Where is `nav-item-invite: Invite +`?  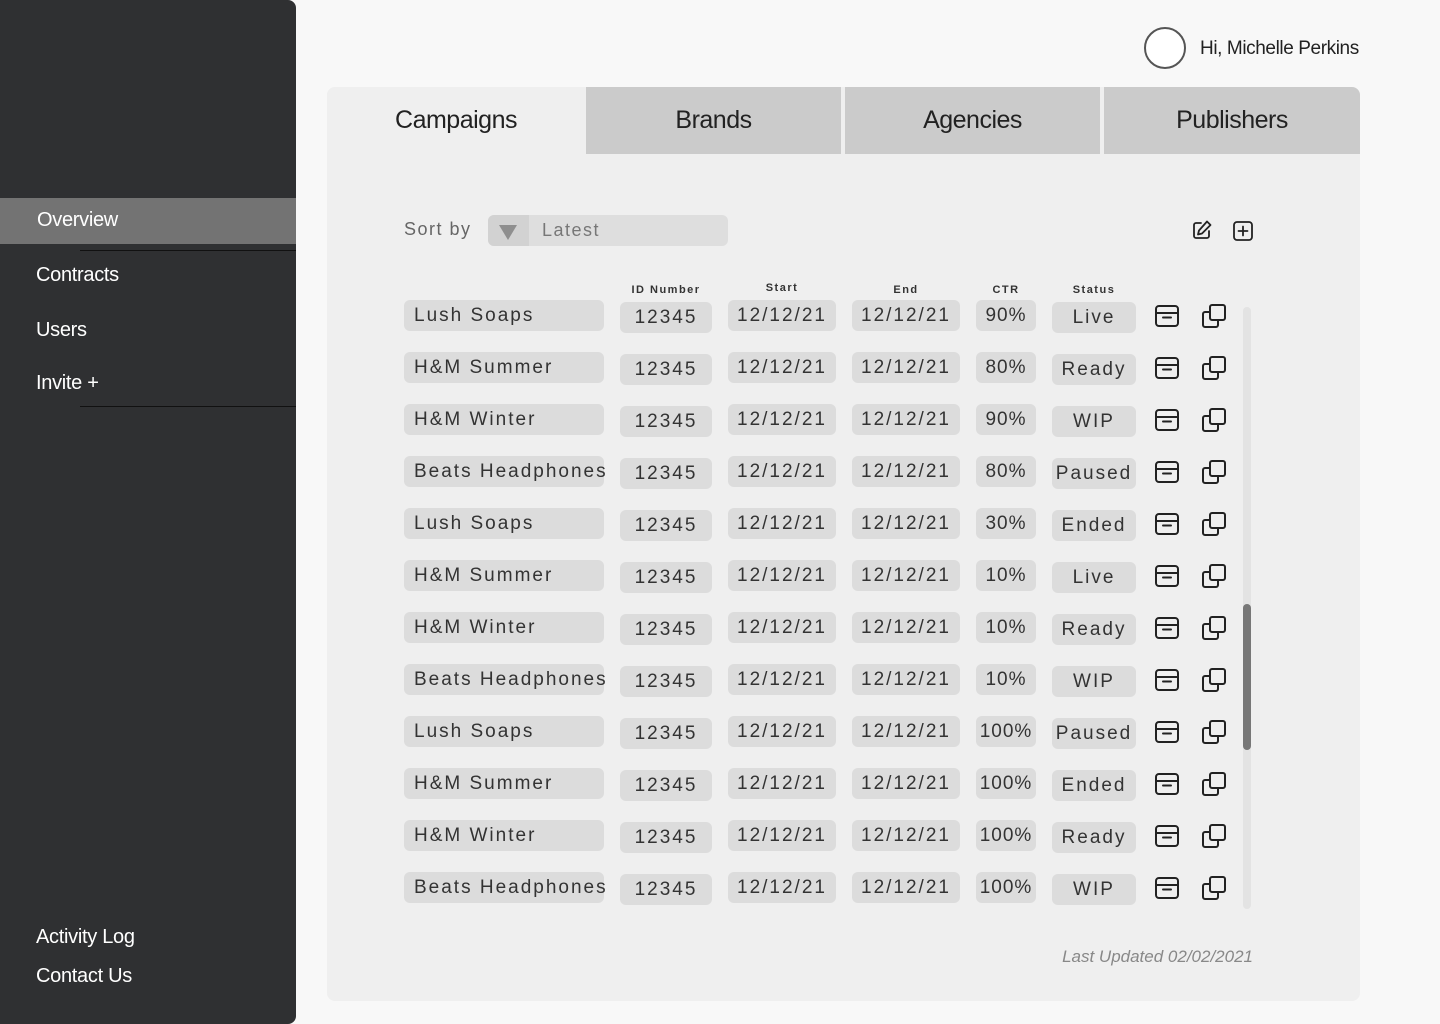
nav-item-invite: Invite + is located at coordinates (148, 384).